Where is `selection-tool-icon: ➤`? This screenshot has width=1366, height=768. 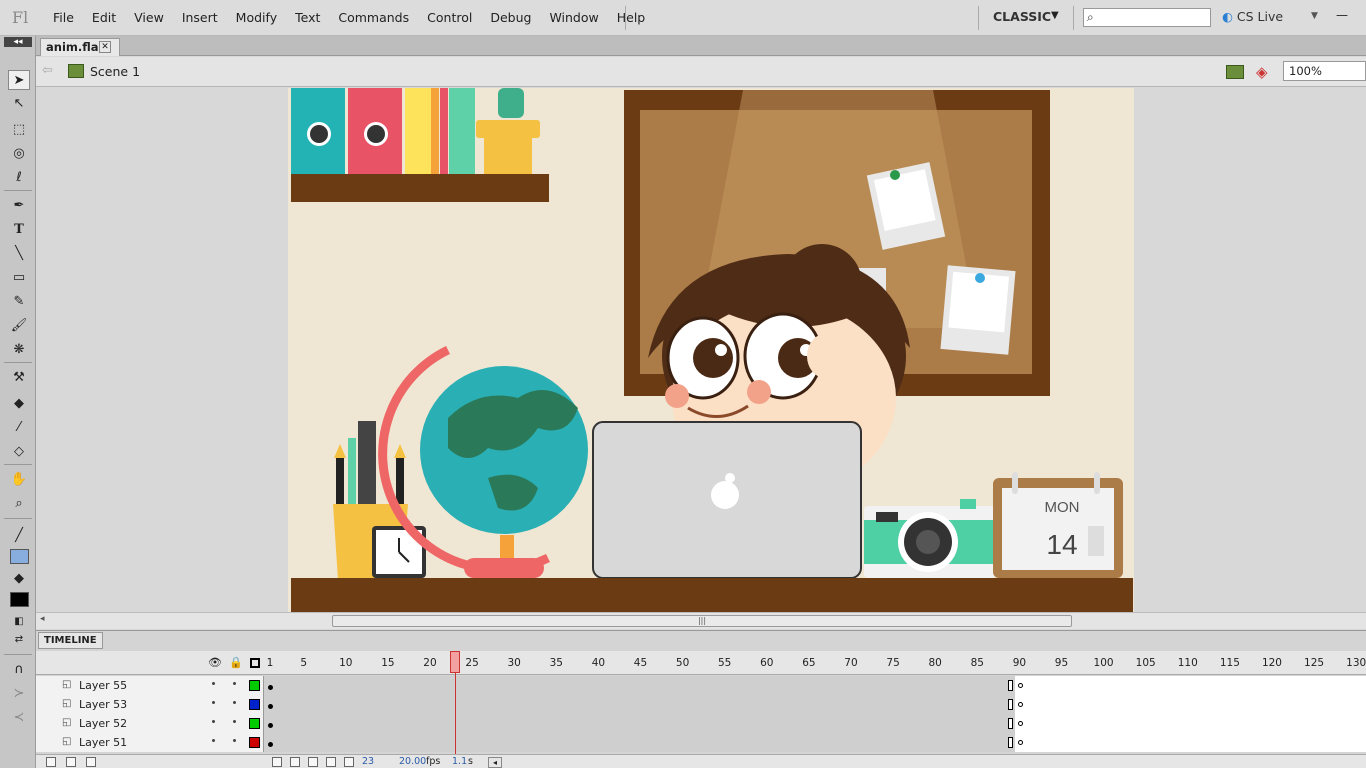 selection-tool-icon: ➤ is located at coordinates (19, 80).